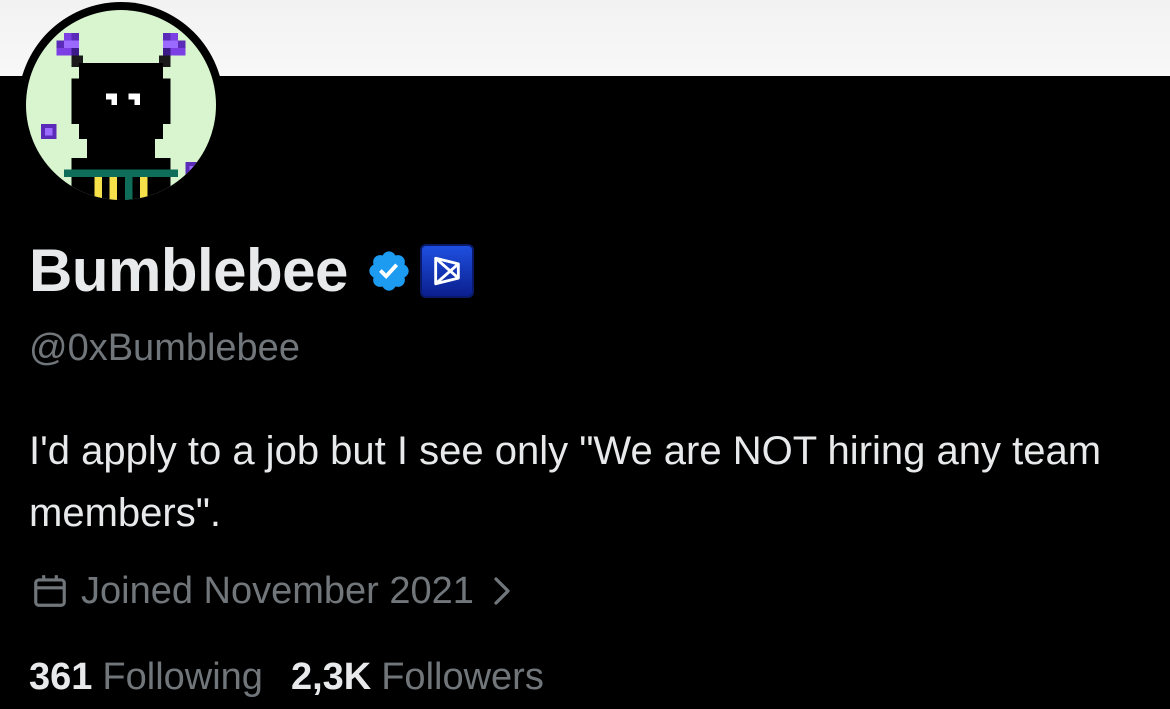  I want to click on joined-date-row: Joined November 2021, so click(272, 591).